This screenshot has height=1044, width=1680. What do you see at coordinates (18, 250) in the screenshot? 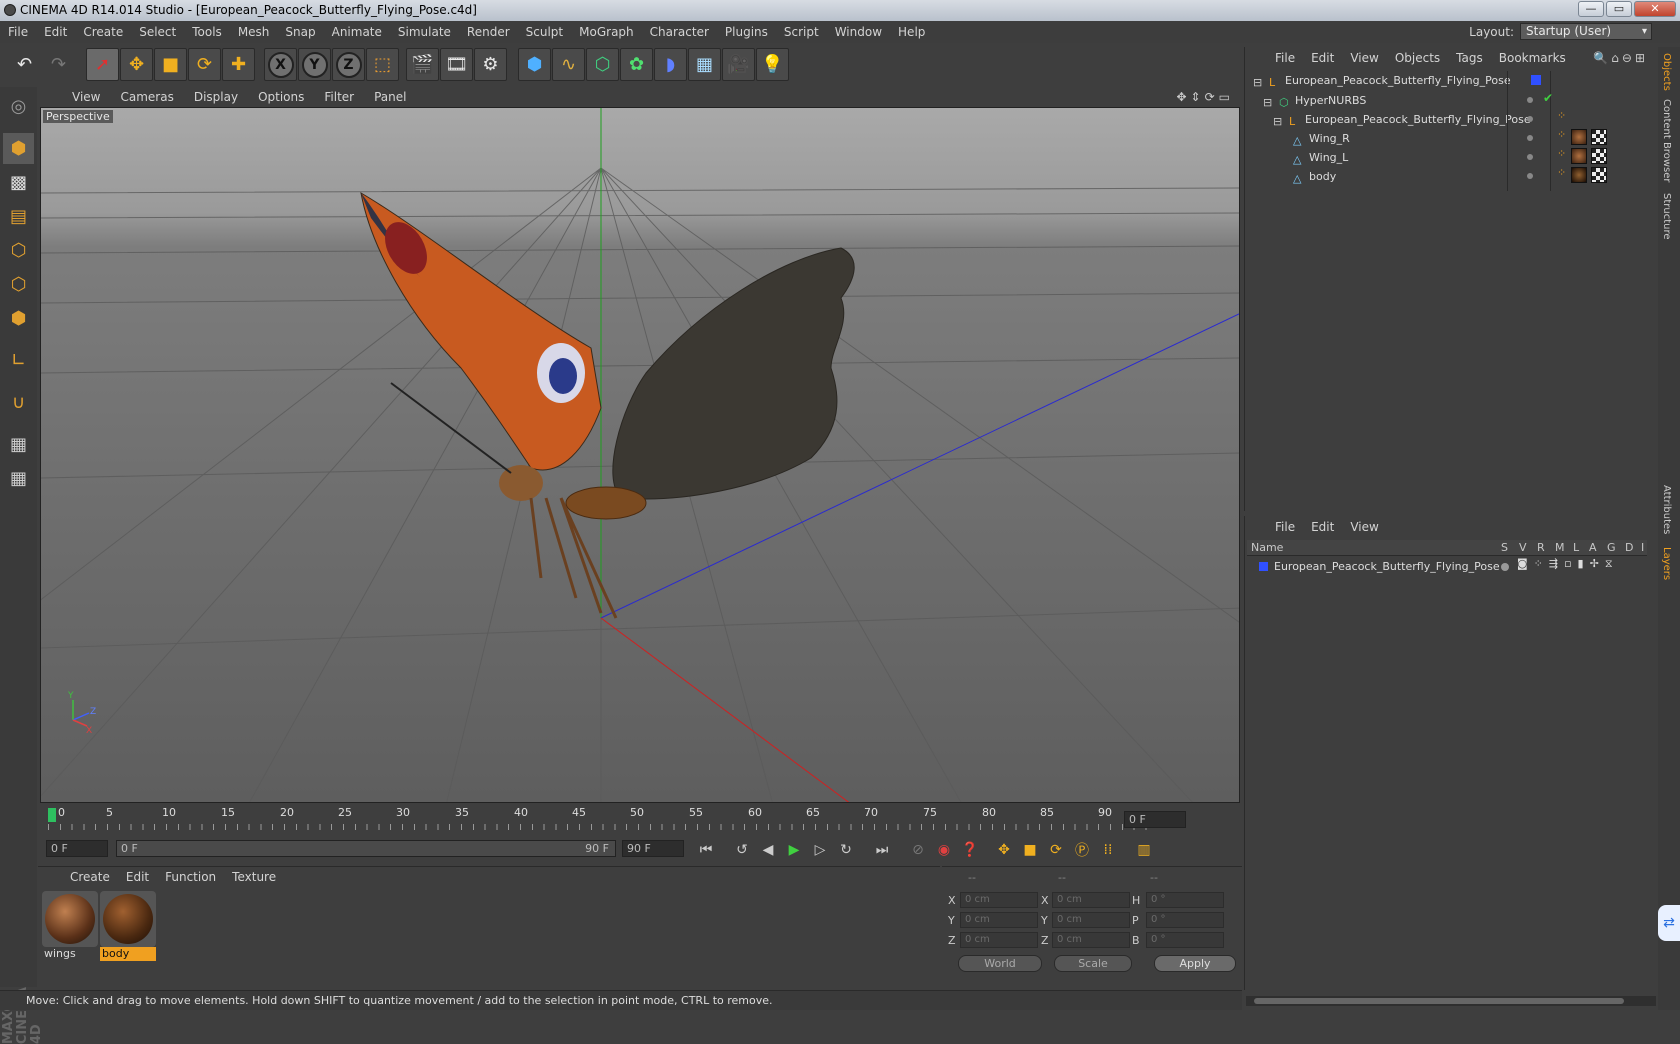
I see `points-mode-icon: ⬡` at bounding box center [18, 250].